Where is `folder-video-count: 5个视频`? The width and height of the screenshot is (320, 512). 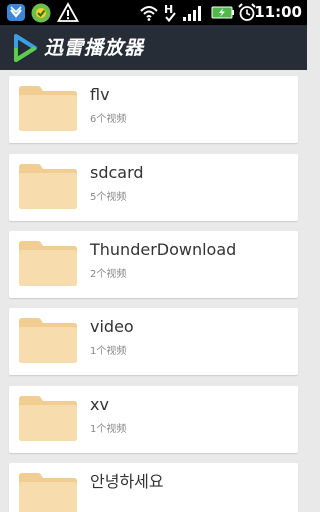 folder-video-count: 5个视频 is located at coordinates (108, 197).